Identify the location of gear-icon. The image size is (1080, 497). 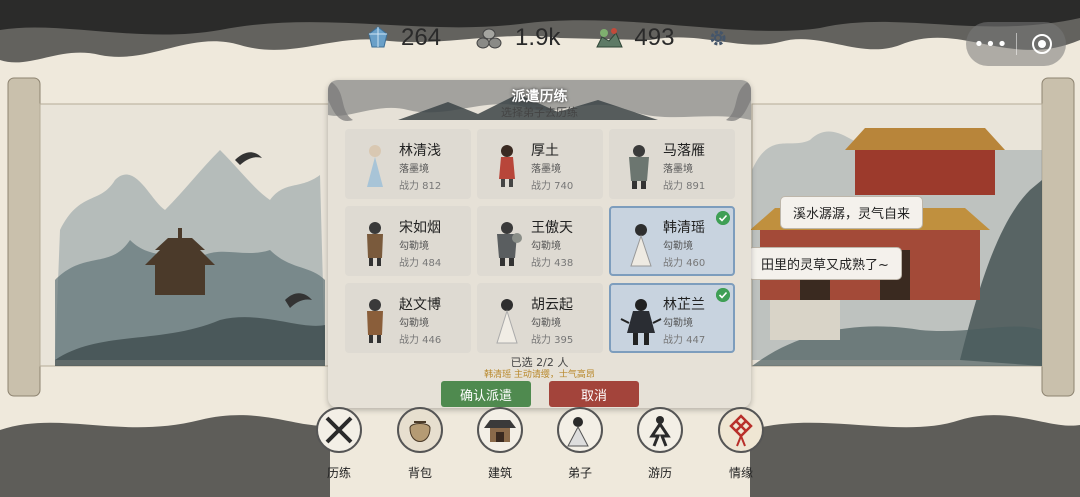
(718, 38).